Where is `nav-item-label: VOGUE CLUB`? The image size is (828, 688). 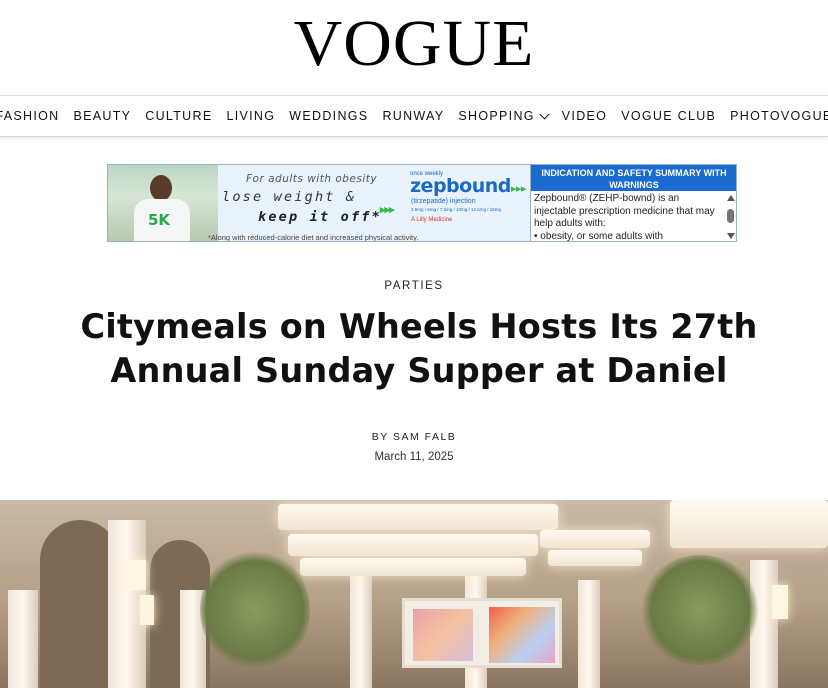 nav-item-label: VOGUE CLUB is located at coordinates (669, 116).